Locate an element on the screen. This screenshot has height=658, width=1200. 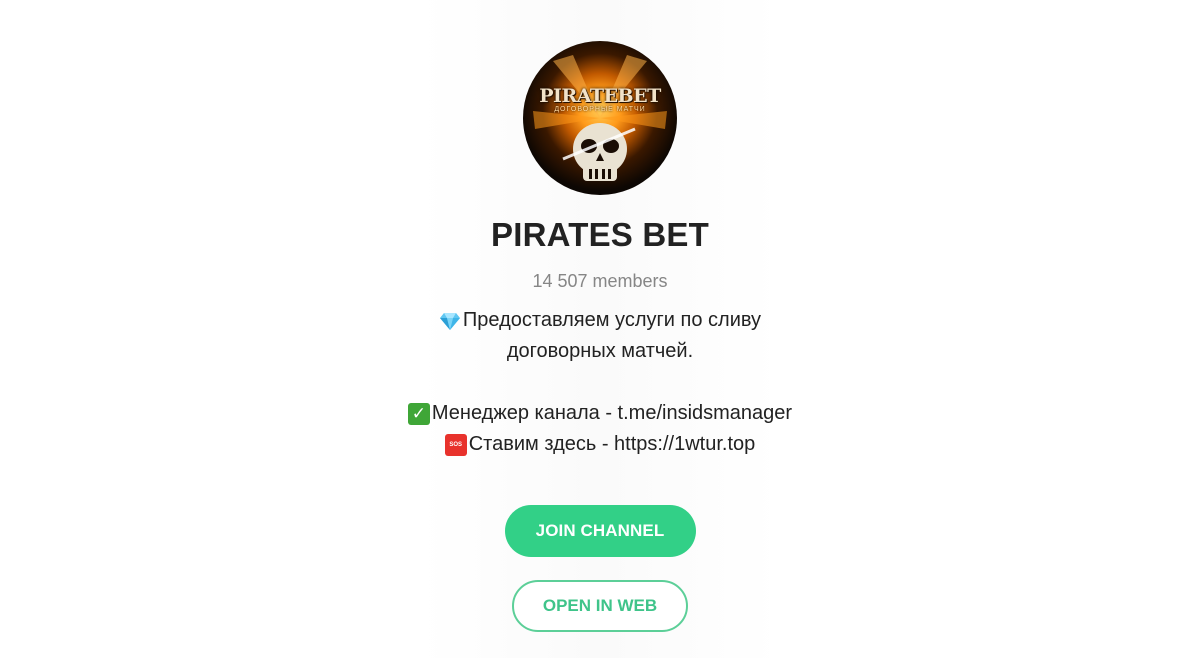
skull-logo-icon is located at coordinates (600, 118).